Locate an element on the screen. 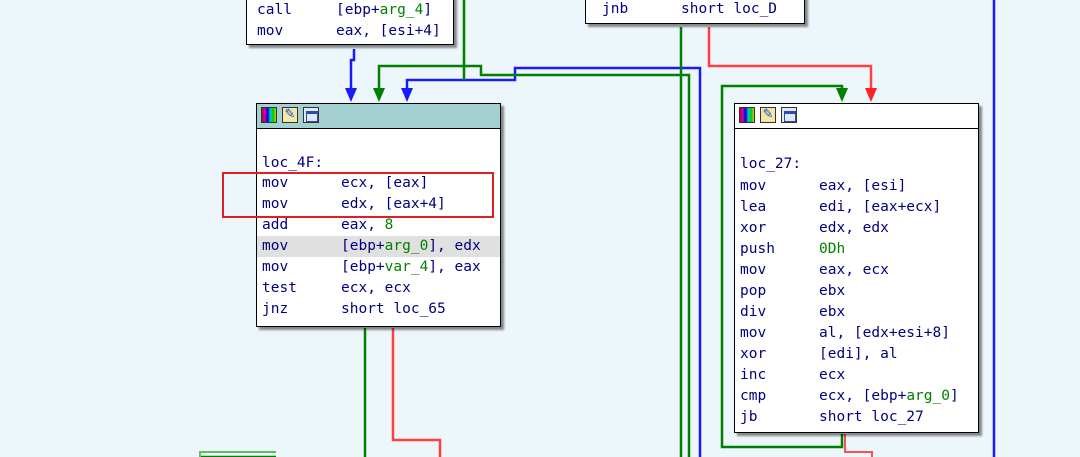 Image resolution: width=1080 pixels, height=457 pixels. instruction-line: add eax, 8 is located at coordinates (378, 225).